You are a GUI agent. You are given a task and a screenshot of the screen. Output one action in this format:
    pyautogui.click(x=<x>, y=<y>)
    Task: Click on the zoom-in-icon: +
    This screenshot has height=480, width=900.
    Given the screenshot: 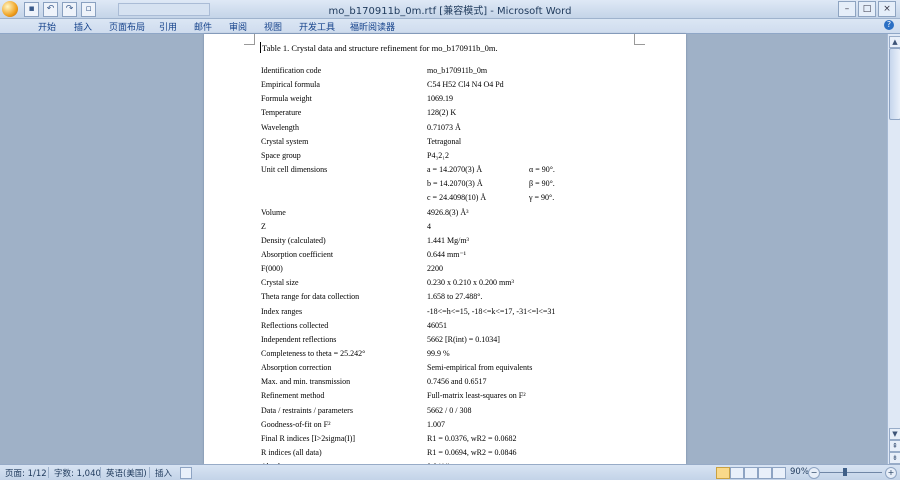 What is the action you would take?
    pyautogui.click(x=891, y=473)
    